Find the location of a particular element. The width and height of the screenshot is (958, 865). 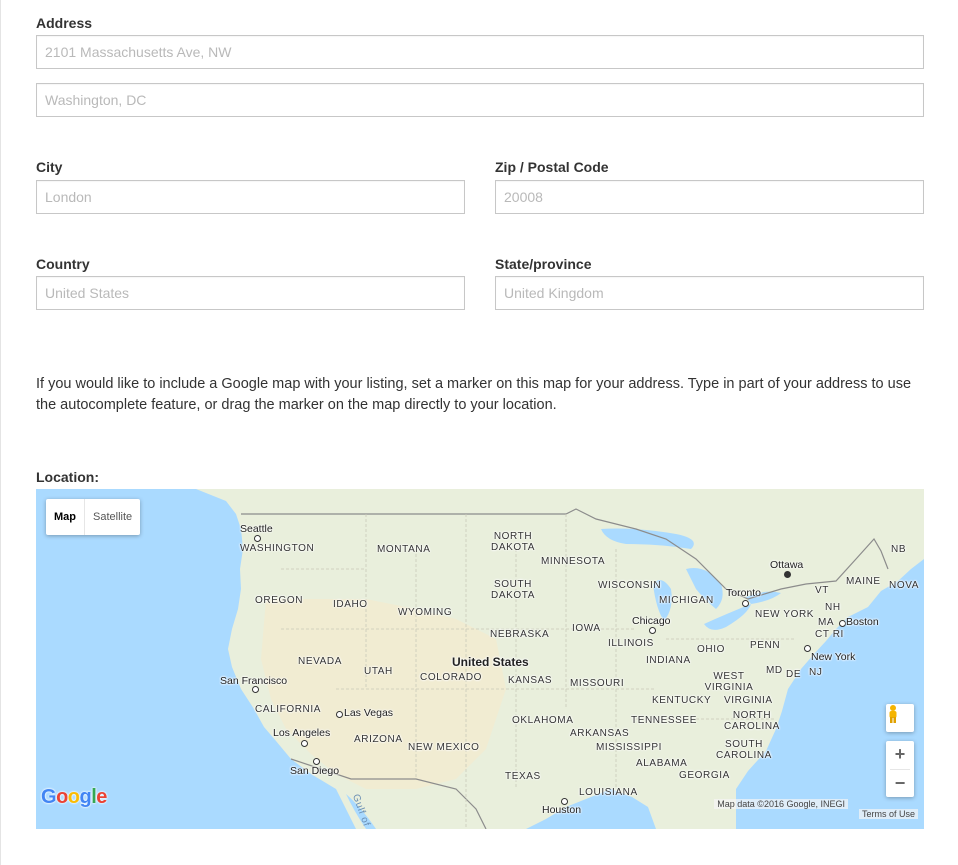

map-label-city: Boston is located at coordinates (862, 622).